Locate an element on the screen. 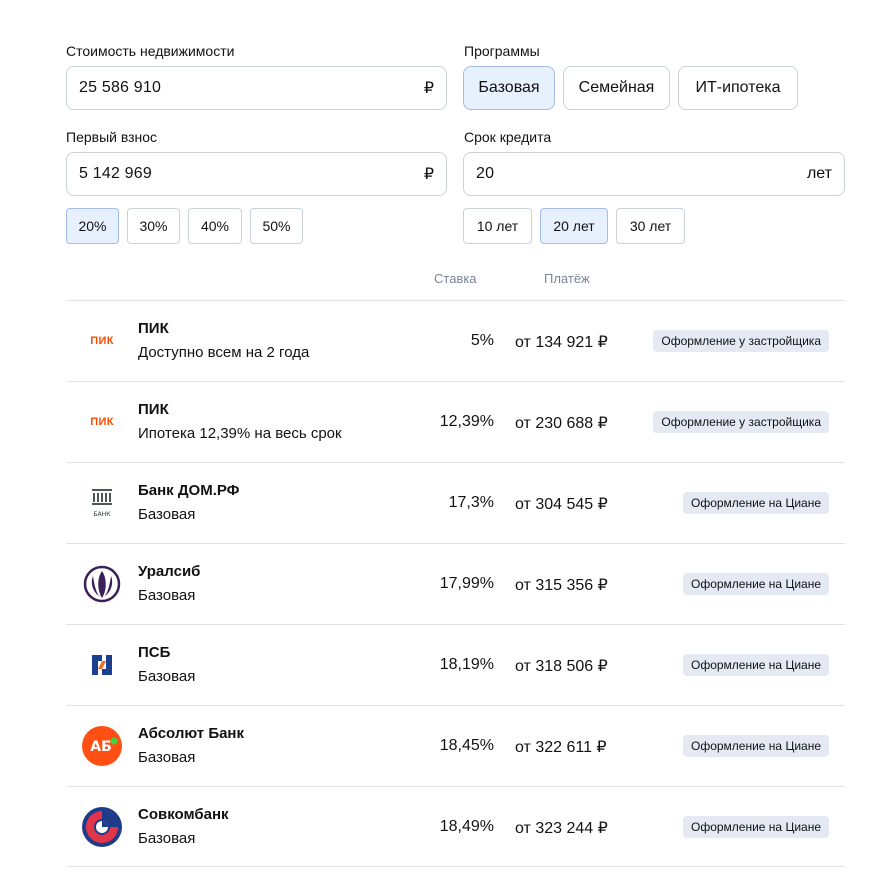  rate-value: 12,39% is located at coordinates (466, 421).